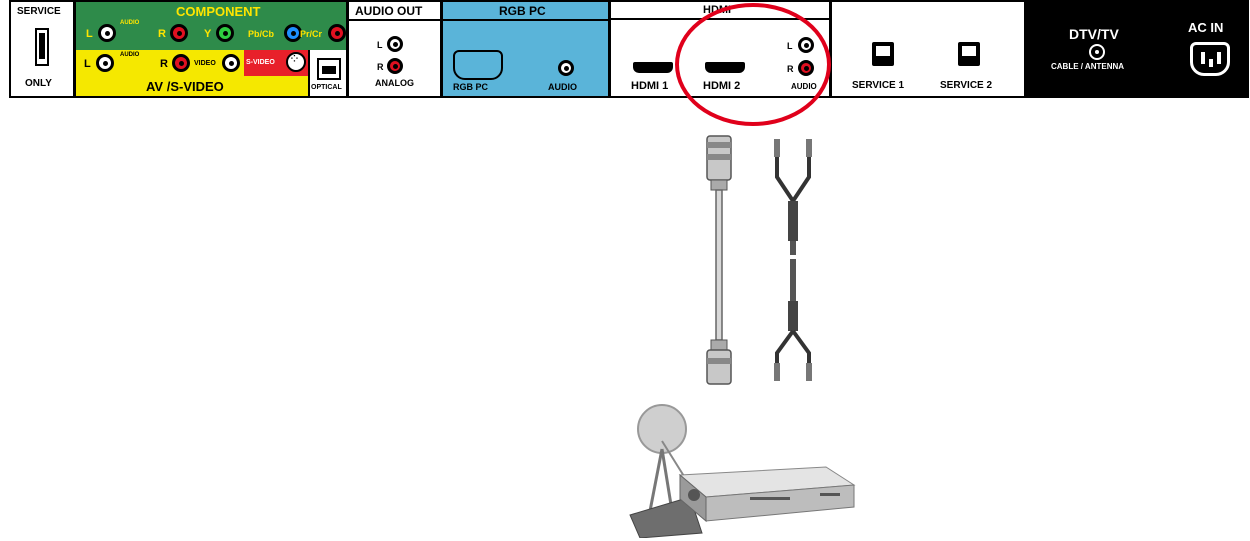 The width and height of the screenshot is (1250, 541). What do you see at coordinates (380, 45) in the screenshot?
I see `audio-out-l-label: L` at bounding box center [380, 45].